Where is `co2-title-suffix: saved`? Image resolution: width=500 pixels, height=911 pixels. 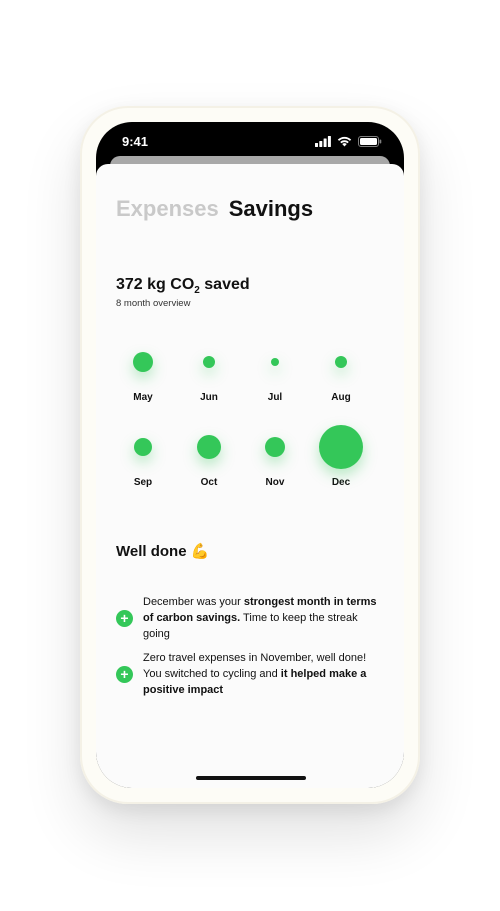 co2-title-suffix: saved is located at coordinates (224, 284).